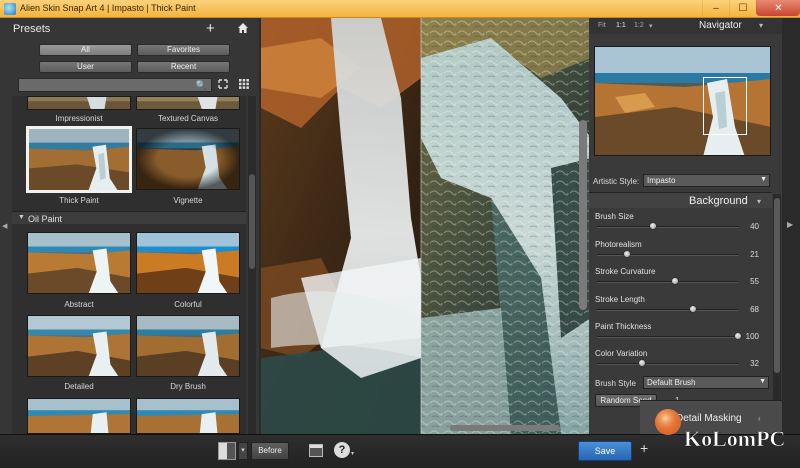 This screenshot has width=800, height=468. Describe the element at coordinates (685, 26) in the screenshot. I see `navigator-header: Fit 1:1 1:2 ▾ Navigator ▾` at that location.